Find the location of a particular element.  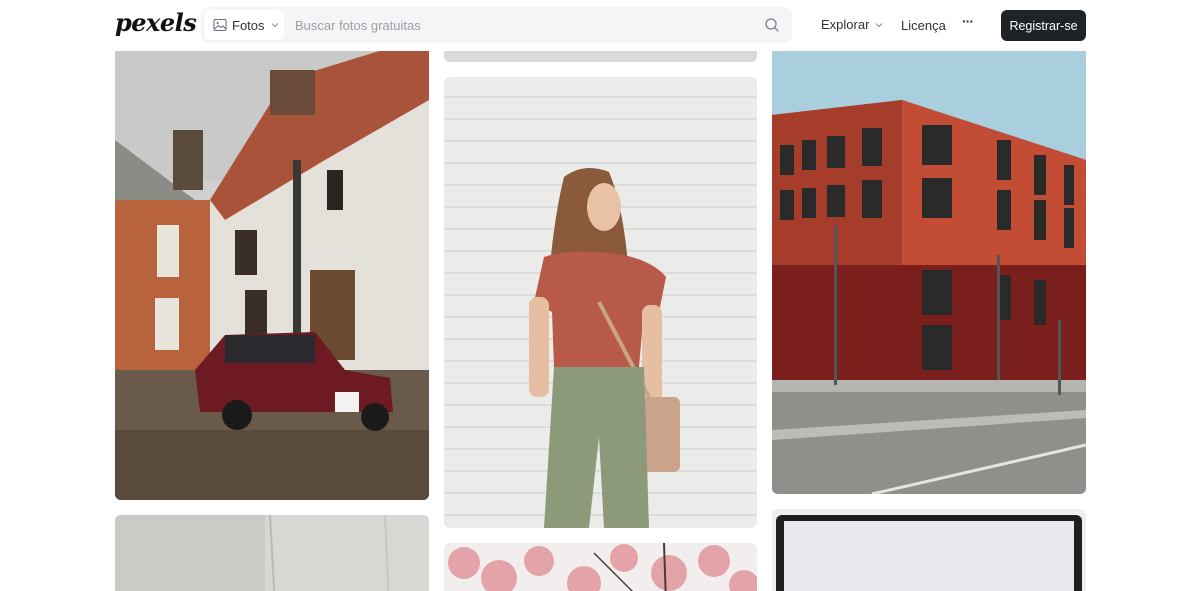

explore-menu: Explorar is located at coordinates (852, 24).